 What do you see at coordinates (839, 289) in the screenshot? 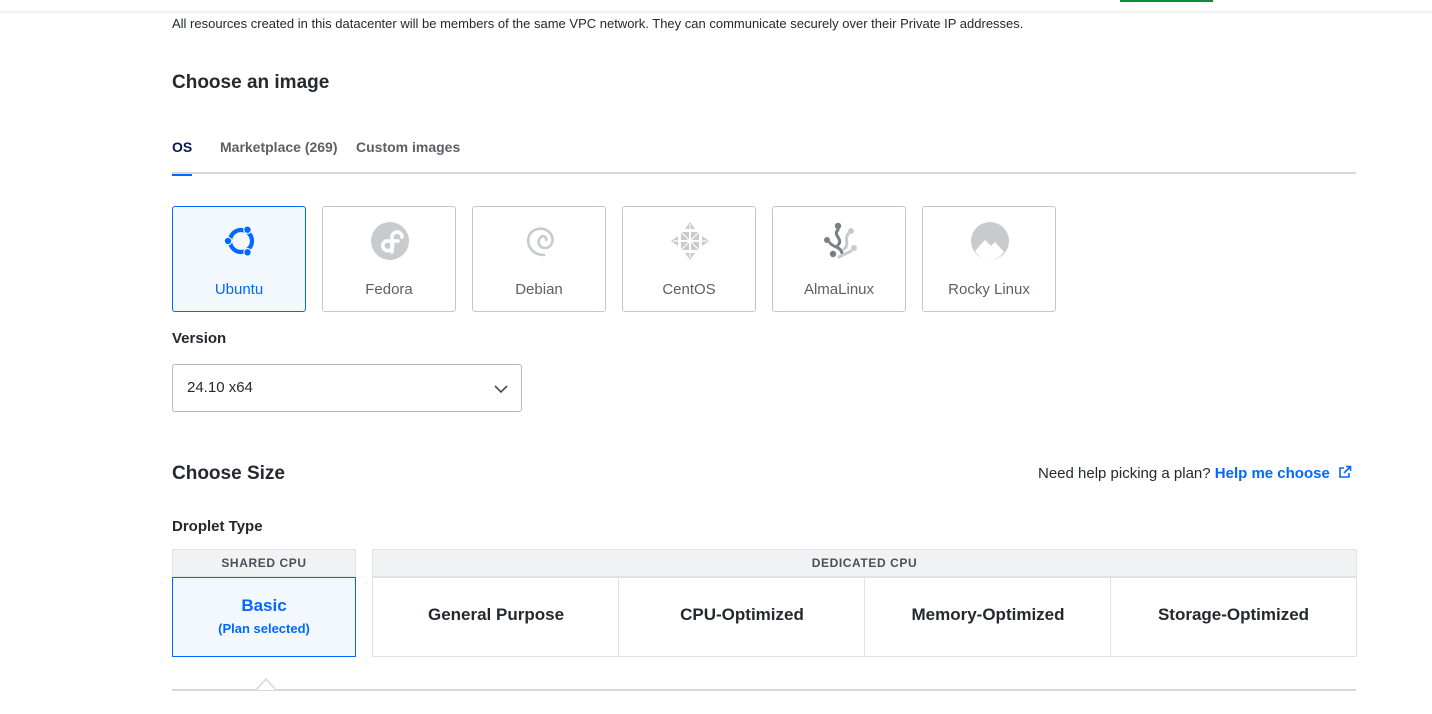
I see `os-label: AlmaLinux` at bounding box center [839, 289].